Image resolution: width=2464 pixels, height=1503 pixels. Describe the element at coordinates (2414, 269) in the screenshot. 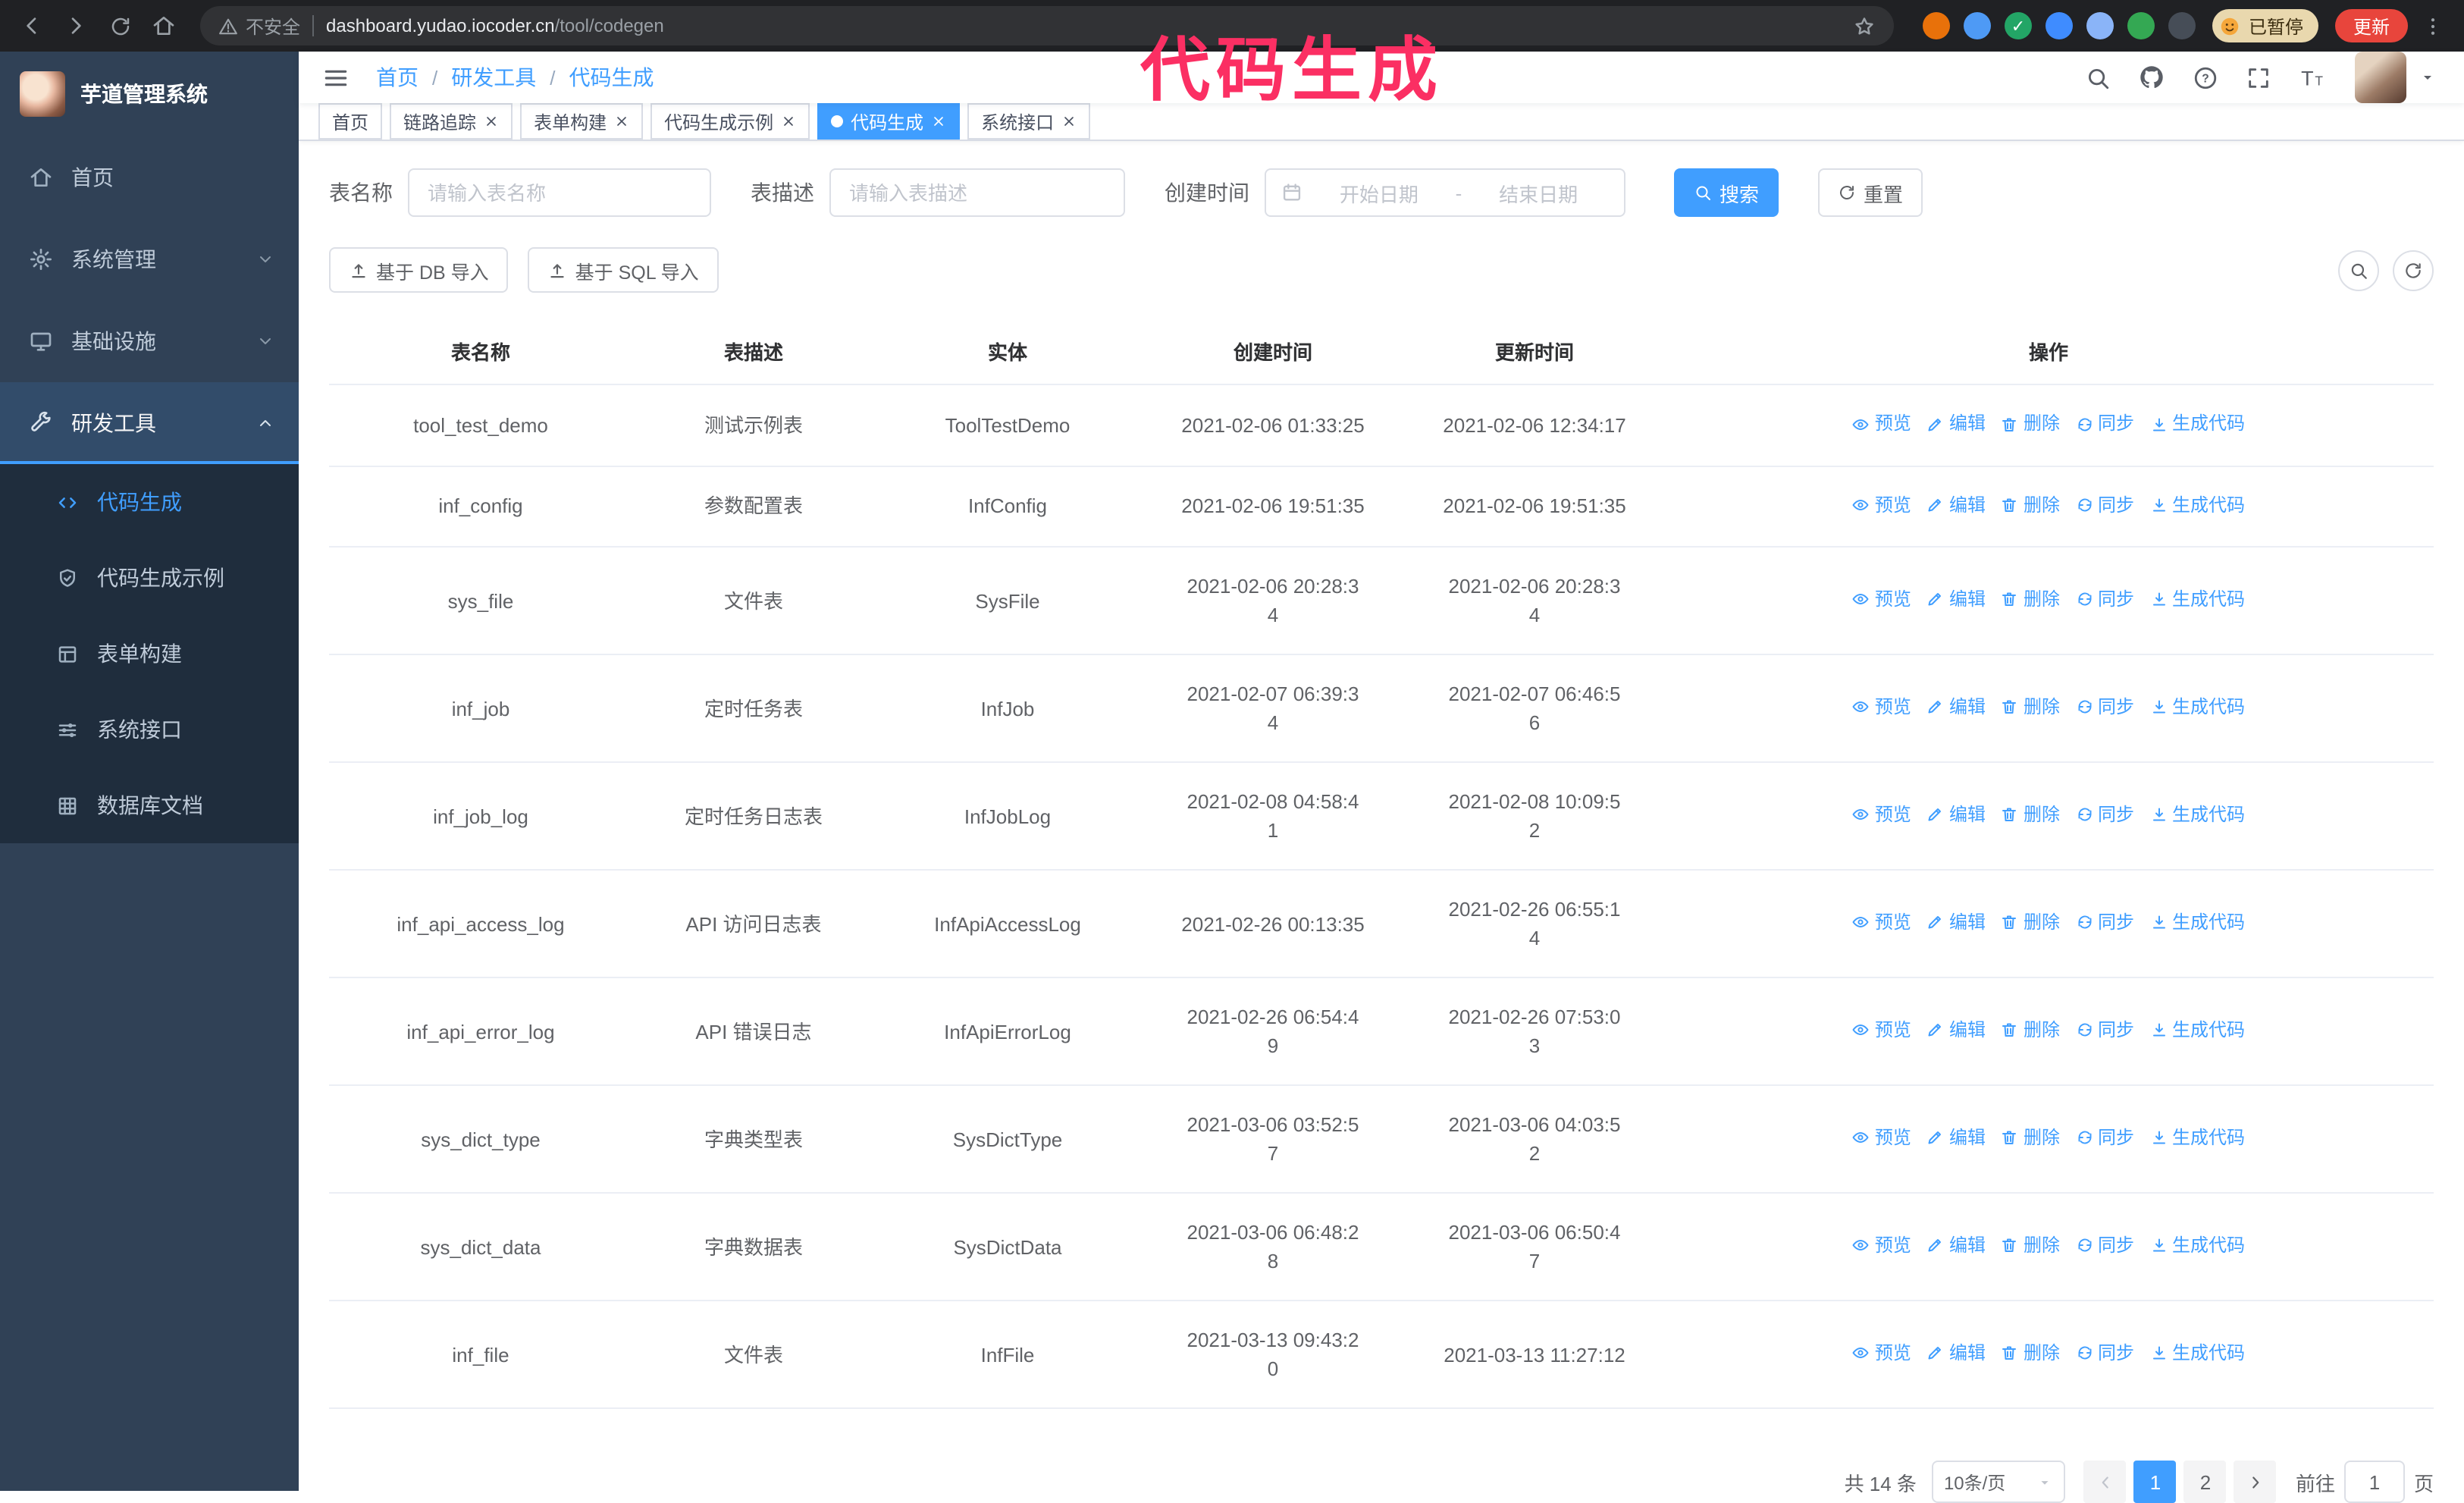

I see `refresh-table-button` at that location.